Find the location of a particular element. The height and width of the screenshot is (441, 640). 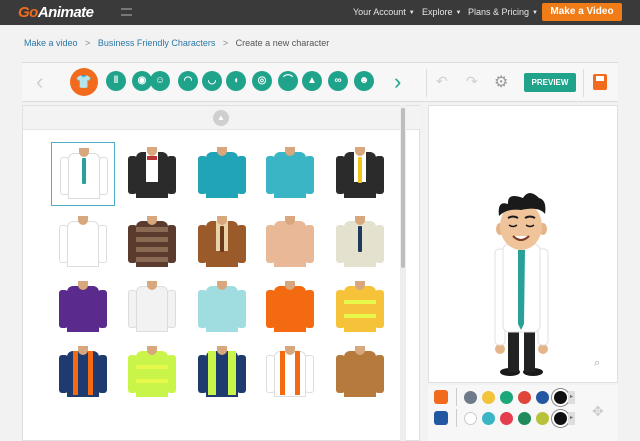

category-mouth-icon: ◡ is located at coordinates (212, 81).